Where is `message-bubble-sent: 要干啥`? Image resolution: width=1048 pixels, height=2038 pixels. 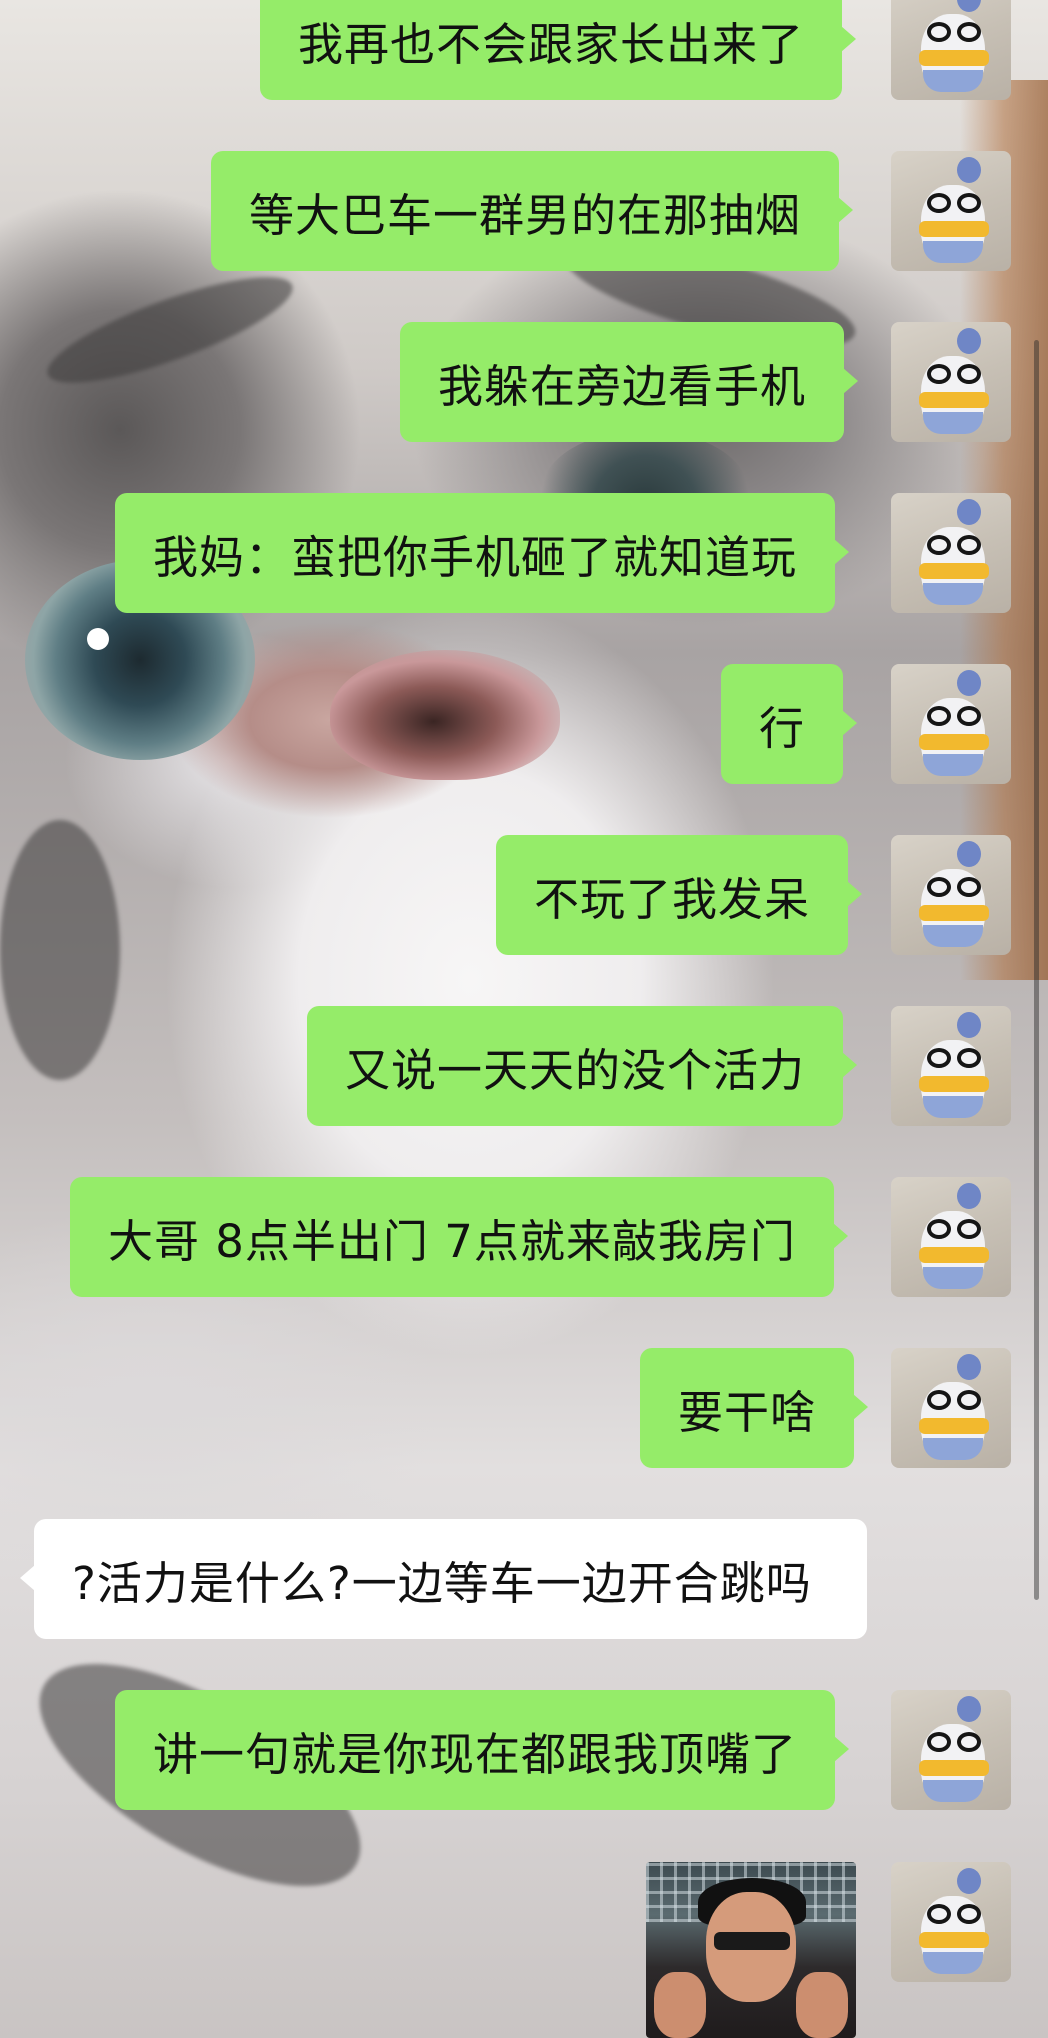
message-bubble-sent: 要干啥 is located at coordinates (754, 1408).